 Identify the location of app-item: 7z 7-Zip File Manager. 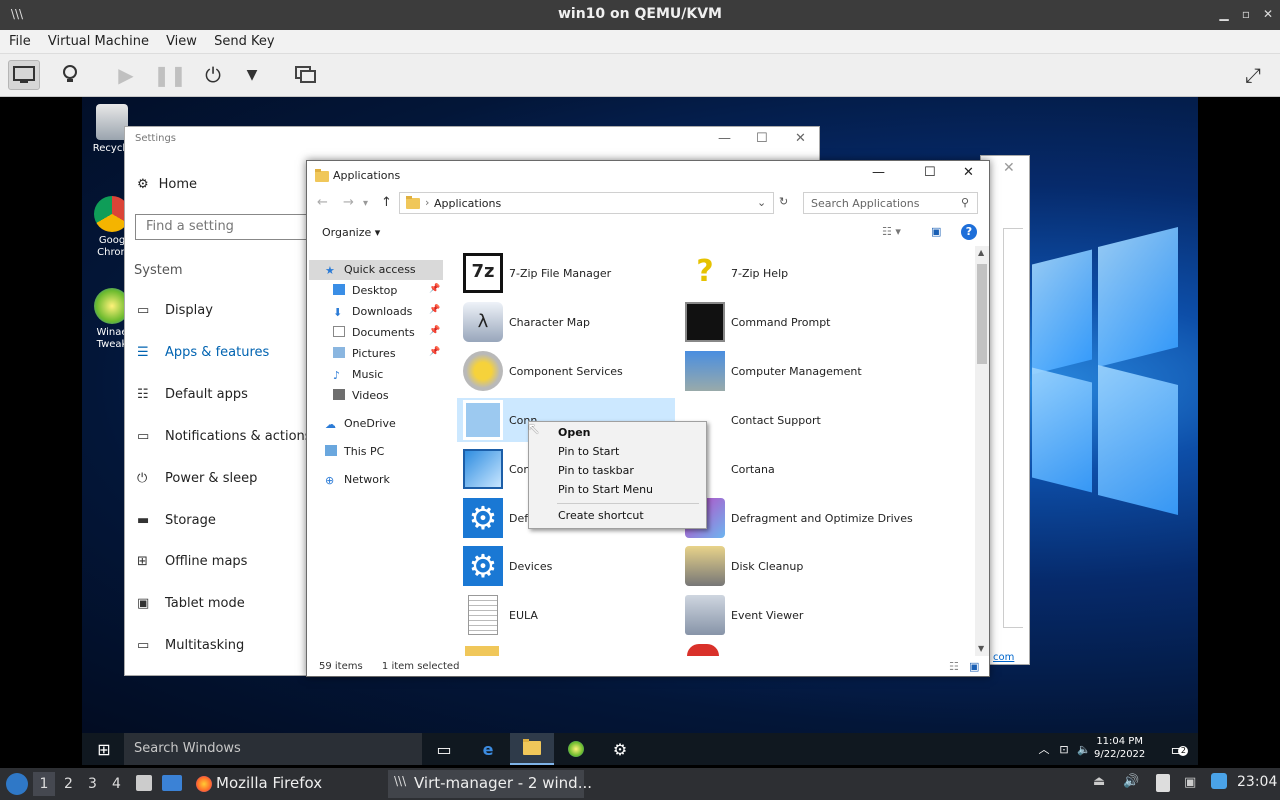
(566, 273).